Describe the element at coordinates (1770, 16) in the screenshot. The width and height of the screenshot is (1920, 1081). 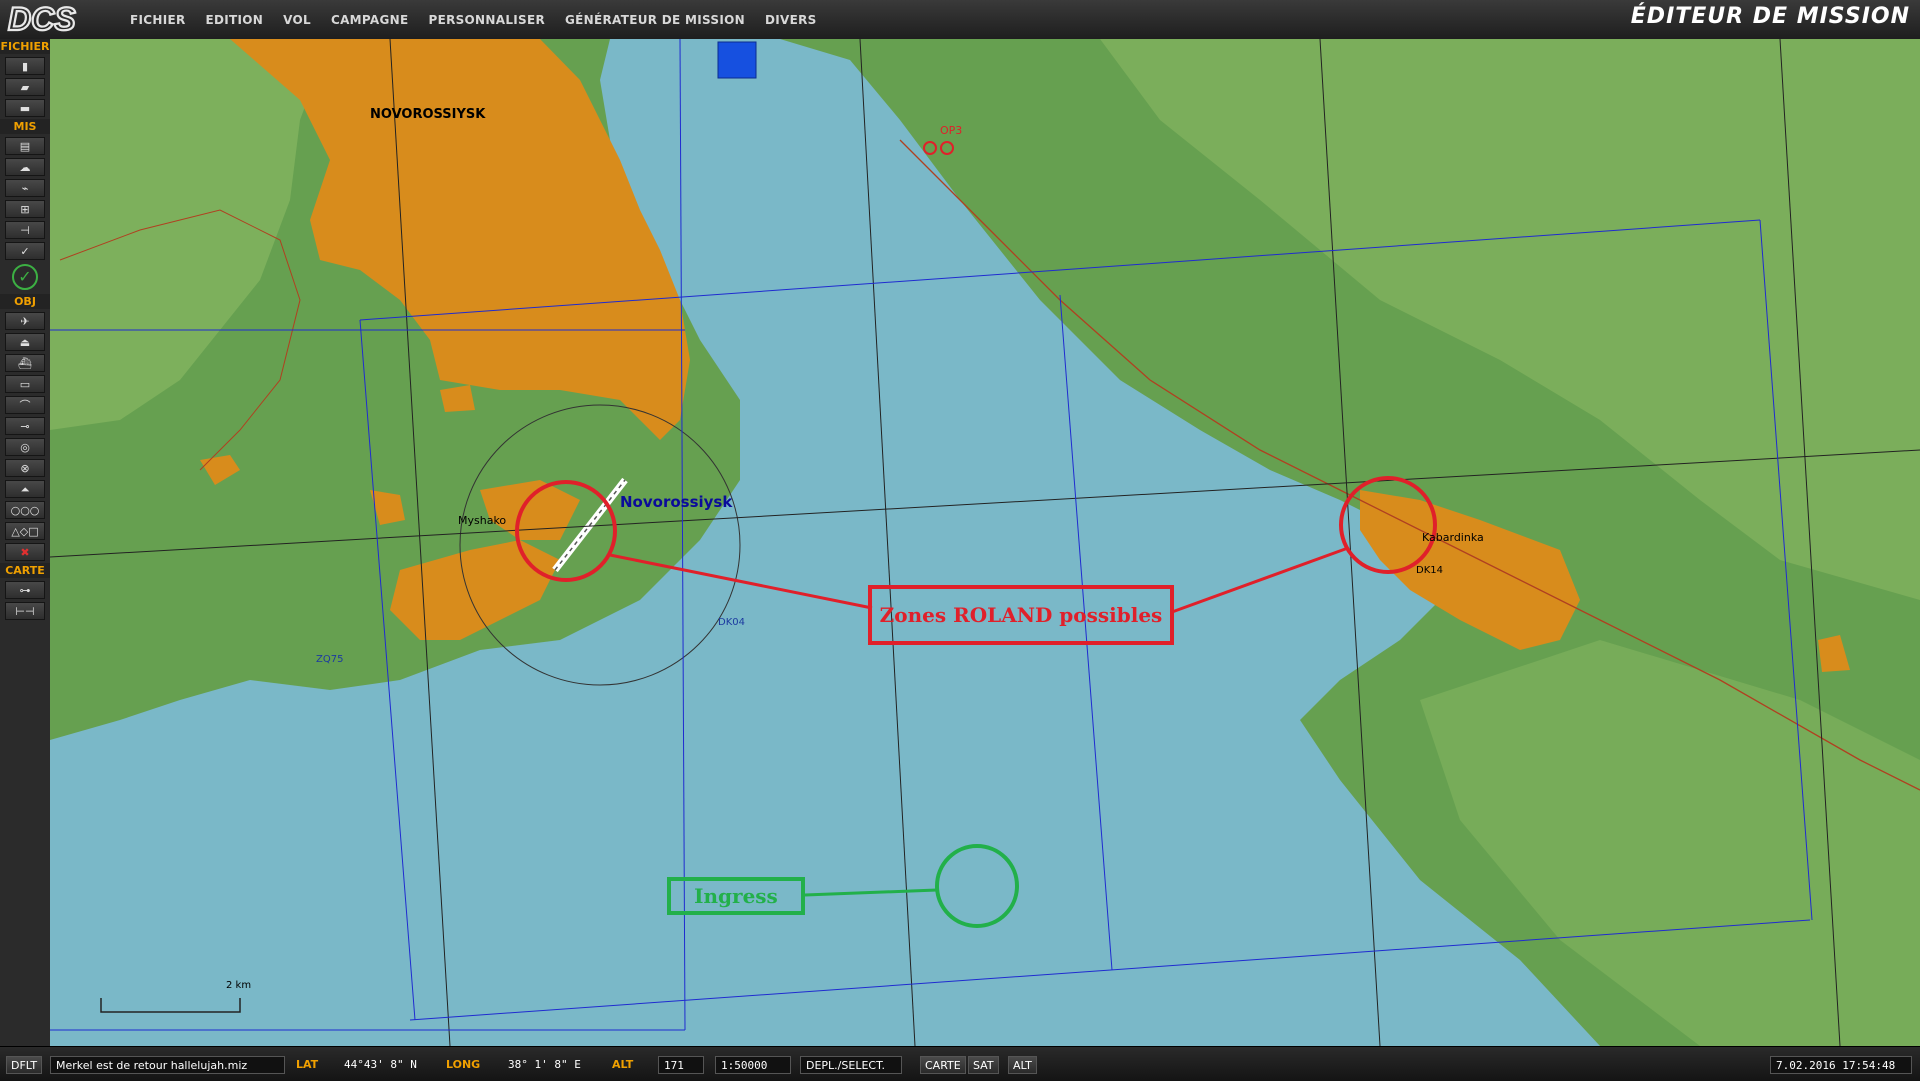
I see `editor-title: ÉDITEUR DE MISSION` at that location.